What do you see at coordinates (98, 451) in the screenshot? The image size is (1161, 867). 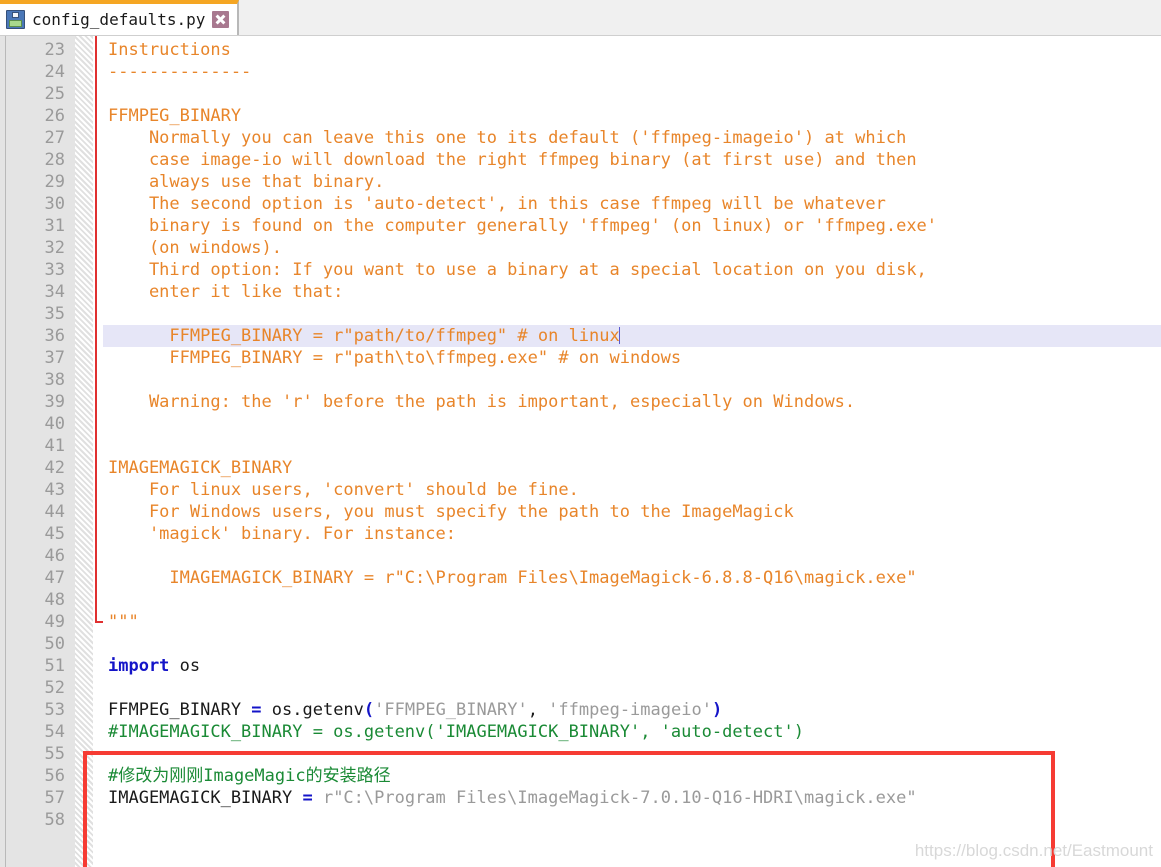 I see `code-fold-column` at bounding box center [98, 451].